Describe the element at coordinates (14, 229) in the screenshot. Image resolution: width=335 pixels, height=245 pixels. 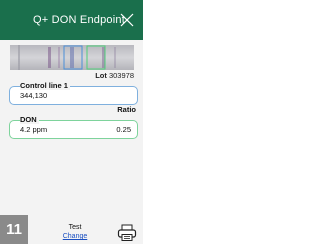
I see `test-number-badge: 11` at that location.